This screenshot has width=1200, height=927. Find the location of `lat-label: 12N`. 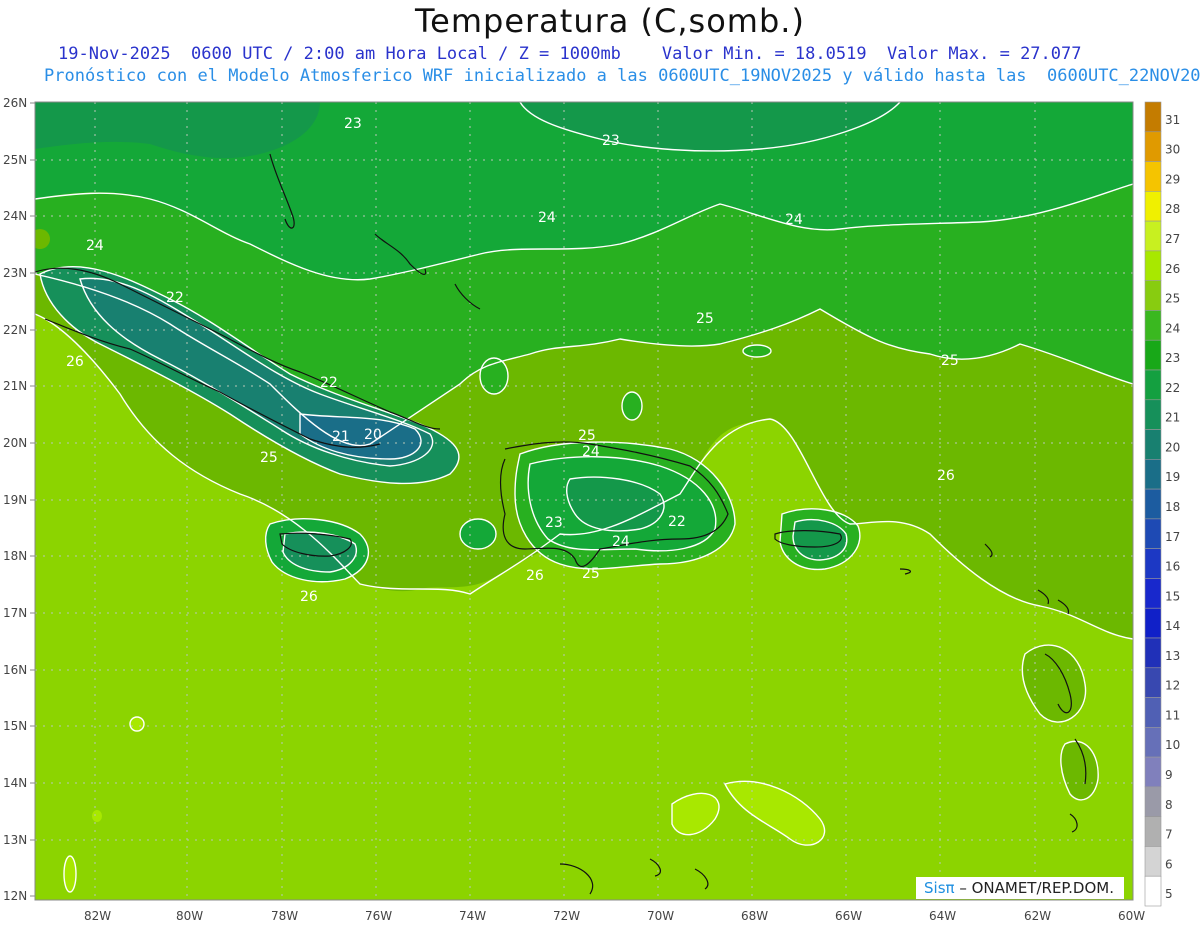

lat-label: 12N is located at coordinates (15, 896).